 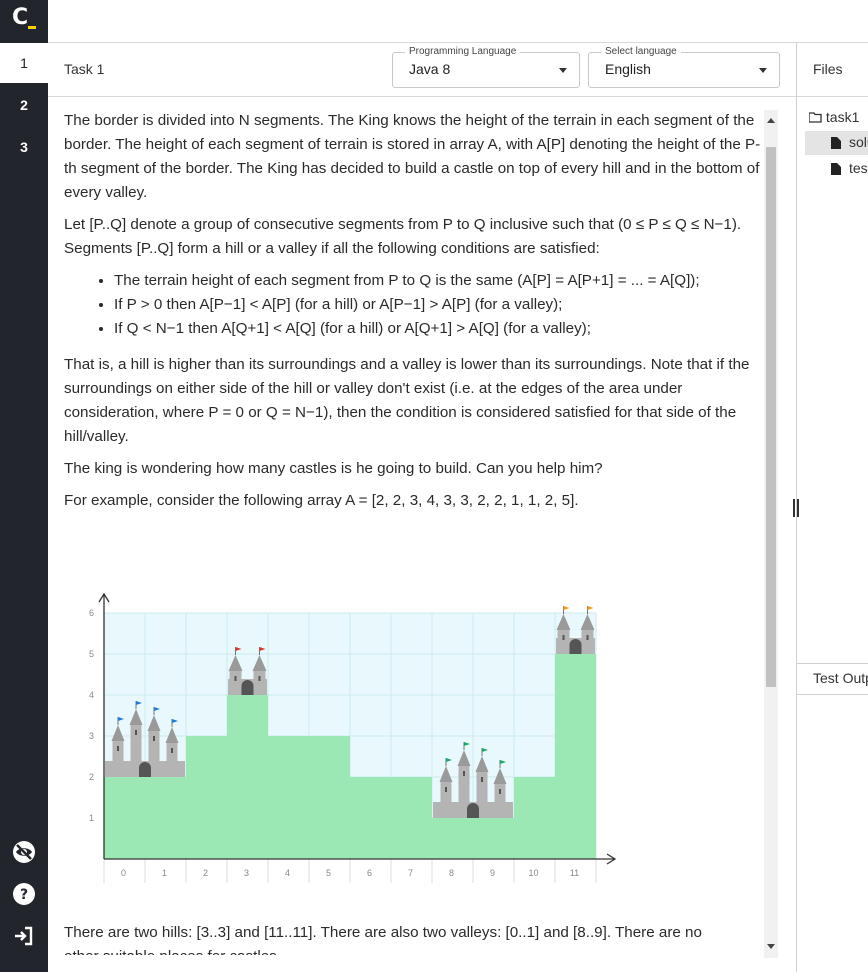 I want to click on task-tab-1: 1, so click(x=24, y=63).